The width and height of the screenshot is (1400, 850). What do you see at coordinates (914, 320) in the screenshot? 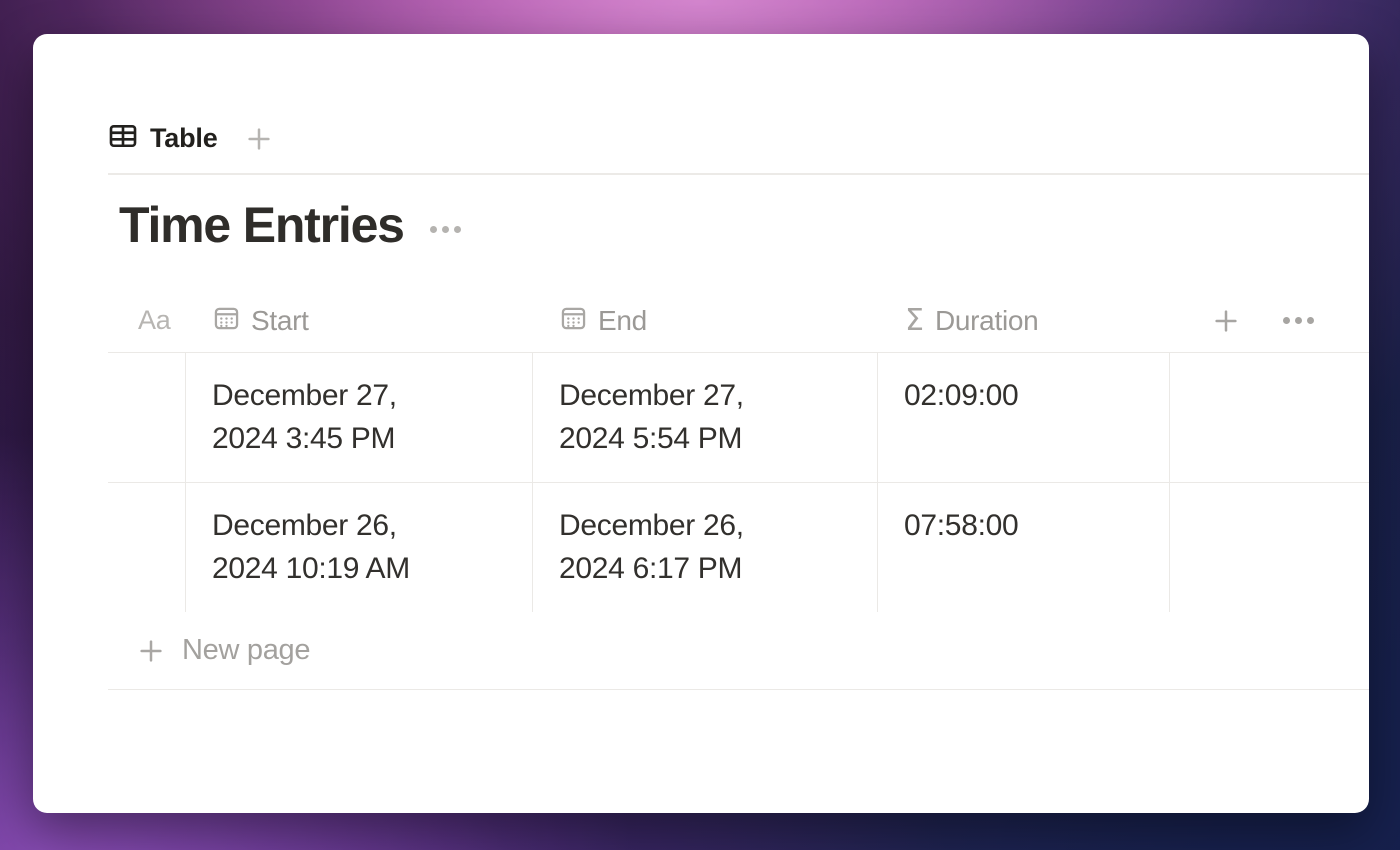
I see `sigma-formula-icon: Σ` at bounding box center [914, 320].